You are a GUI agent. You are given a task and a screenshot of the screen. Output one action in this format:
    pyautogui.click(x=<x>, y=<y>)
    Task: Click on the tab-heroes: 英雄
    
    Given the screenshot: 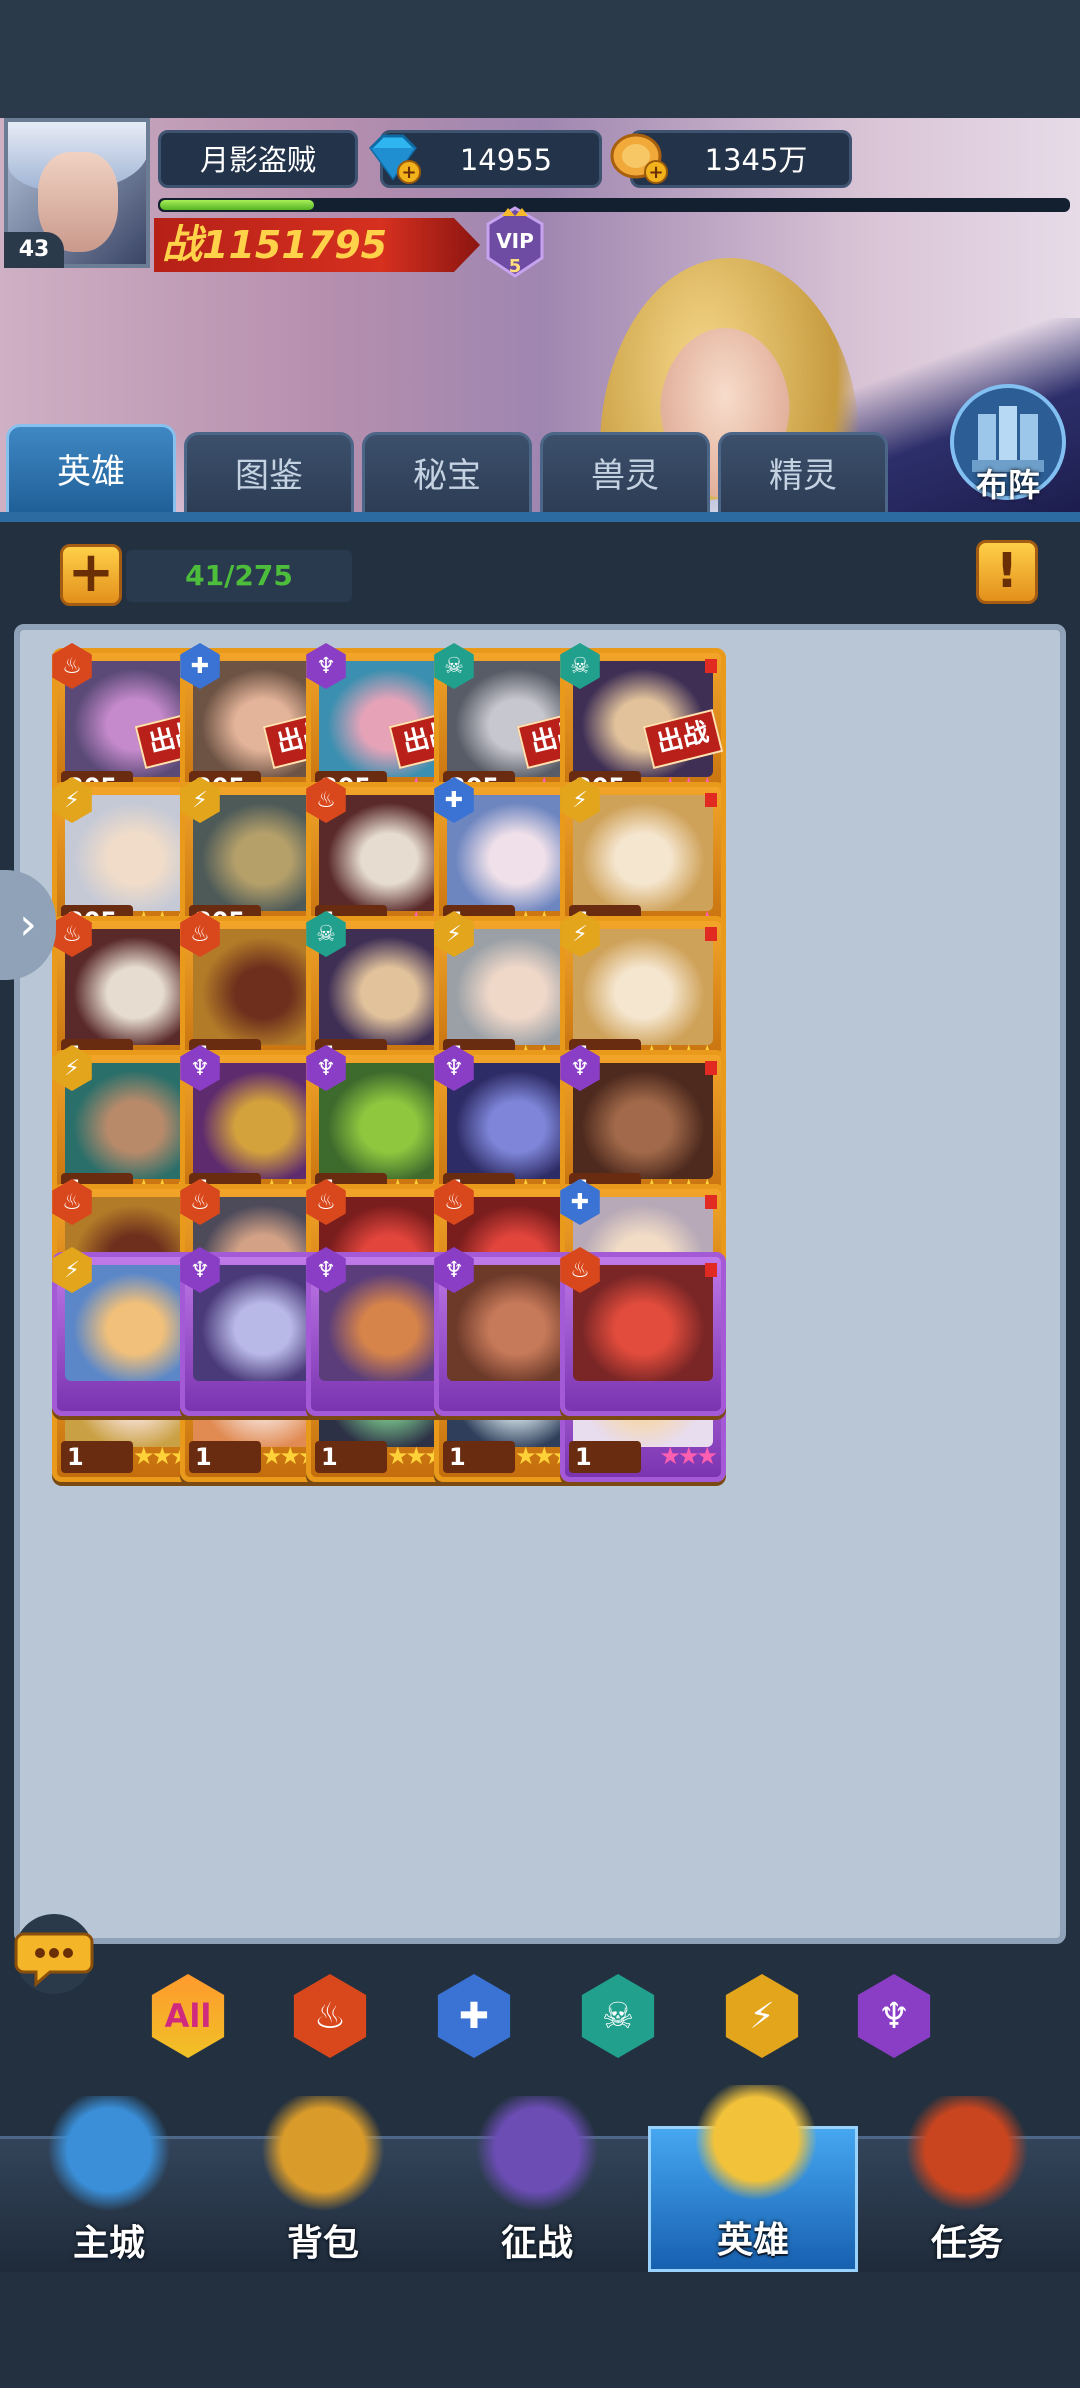 What is the action you would take?
    pyautogui.click(x=91, y=471)
    